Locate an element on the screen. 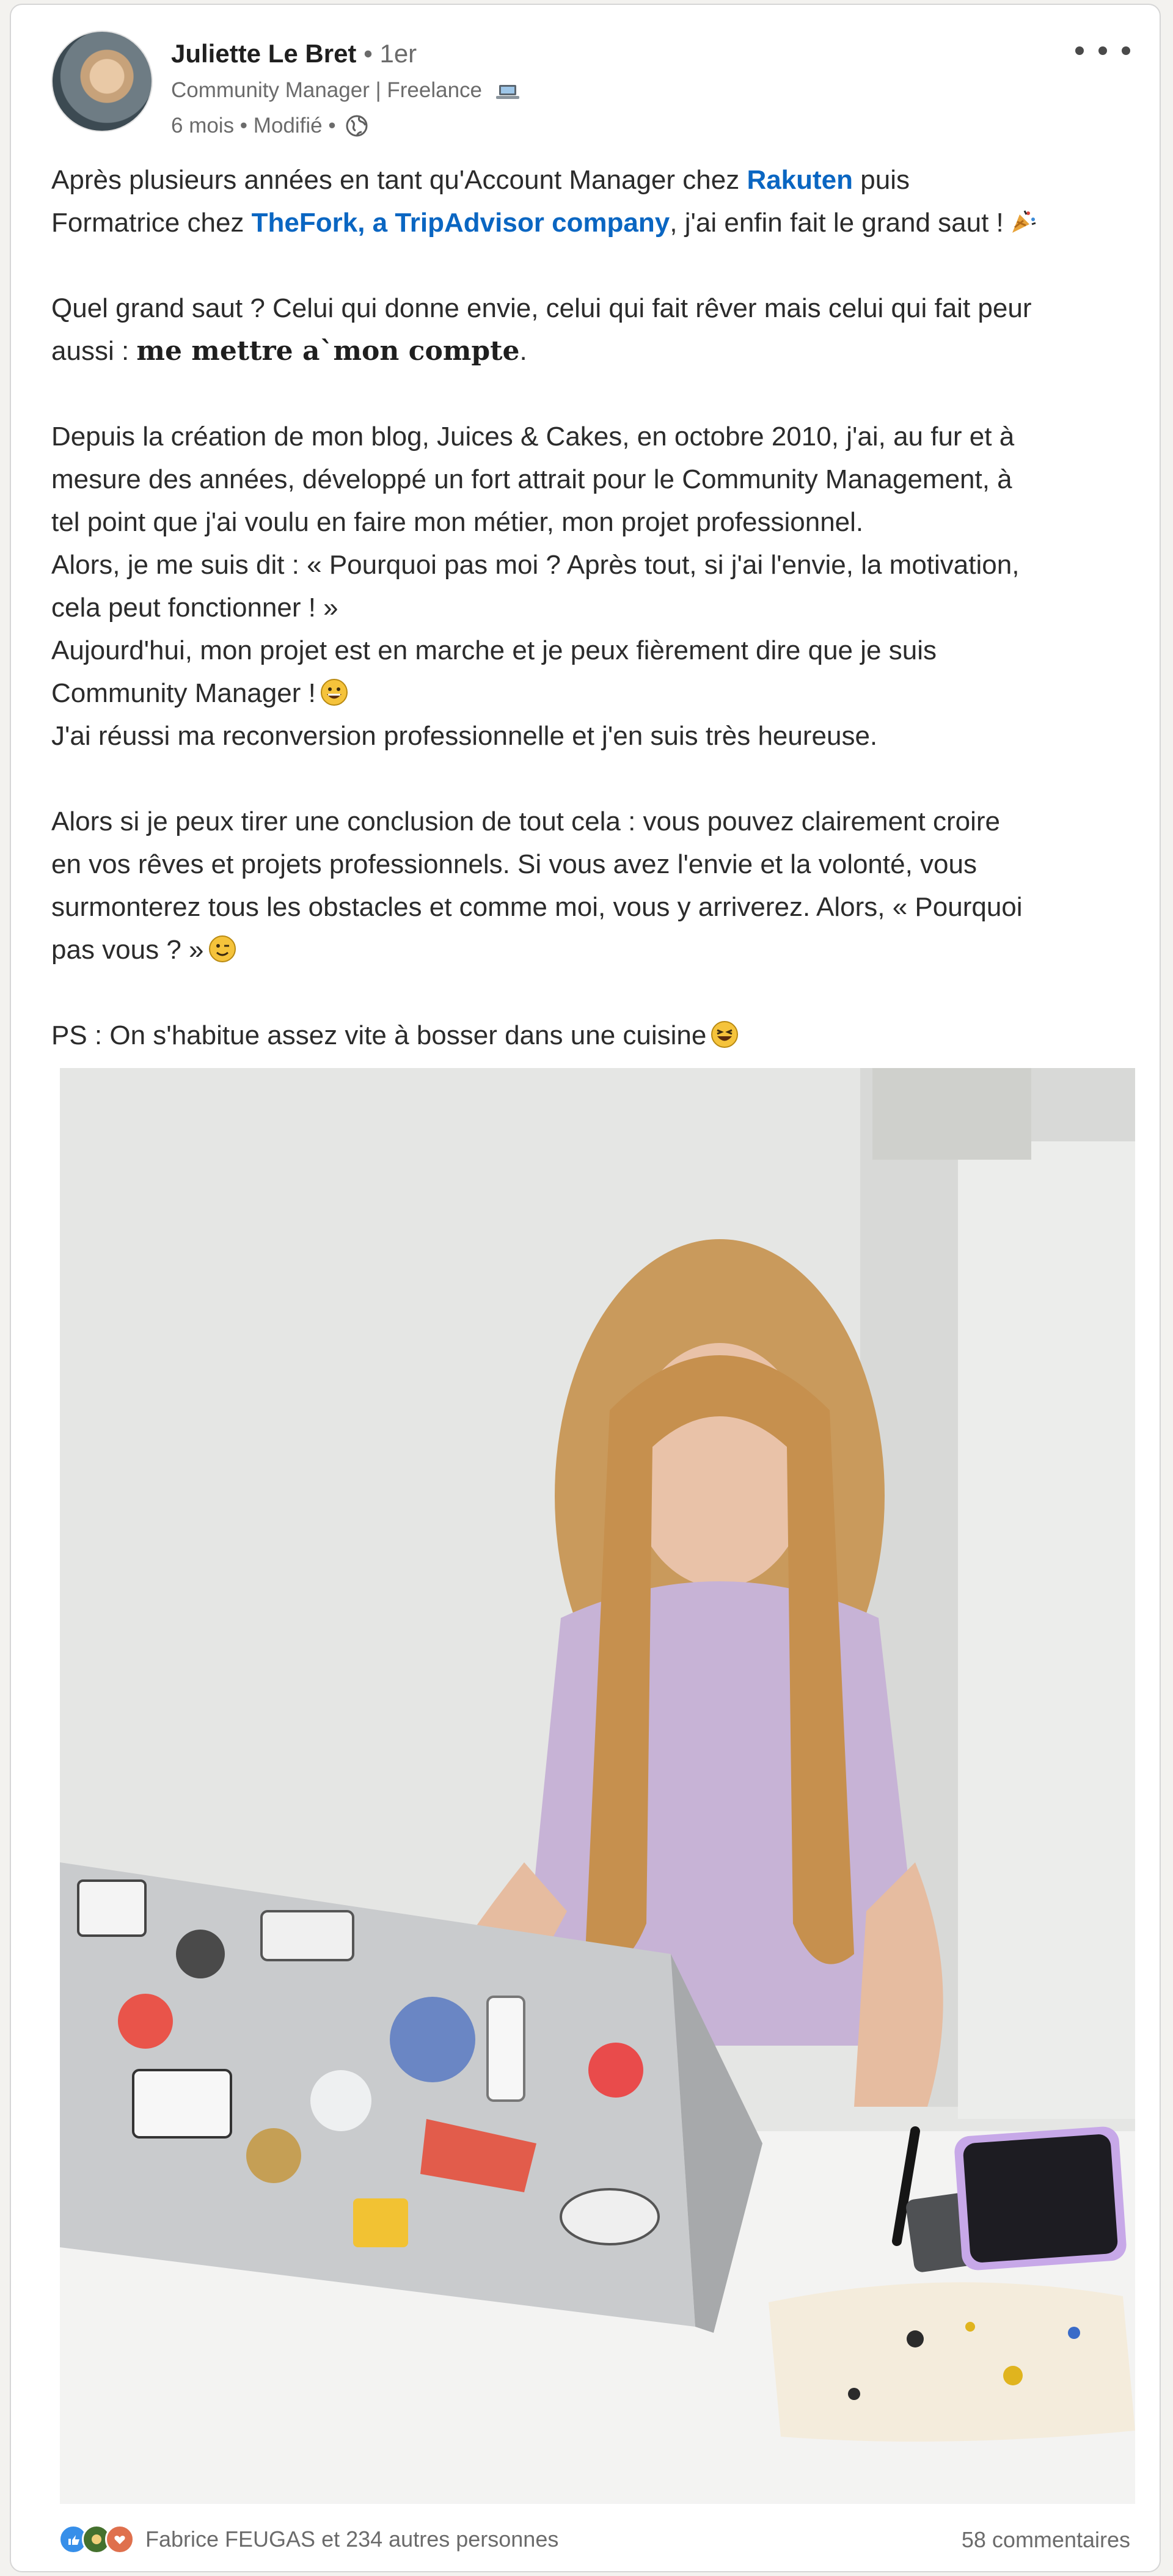 Image resolution: width=1173 pixels, height=2576 pixels. reactions-summary: Fabrice FEUGAS et 234 autres personnes is located at coordinates (308, 2539).